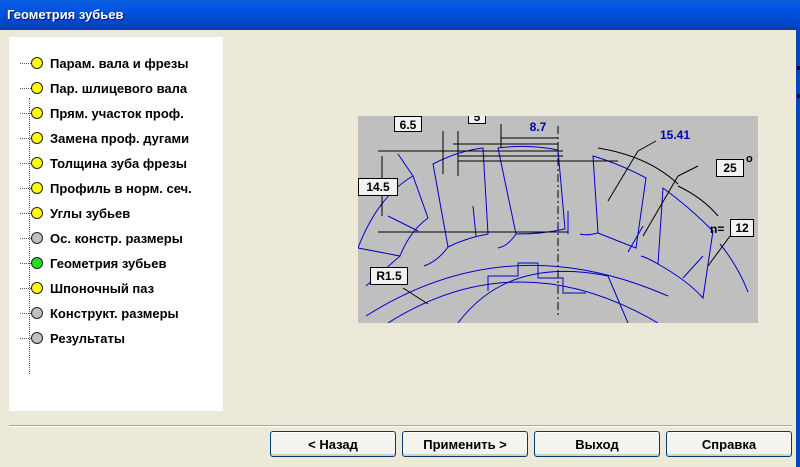 The image size is (800, 467). Describe the element at coordinates (120, 138) in the screenshot. I see `tree-item-label: Замена проф. дугами` at that location.